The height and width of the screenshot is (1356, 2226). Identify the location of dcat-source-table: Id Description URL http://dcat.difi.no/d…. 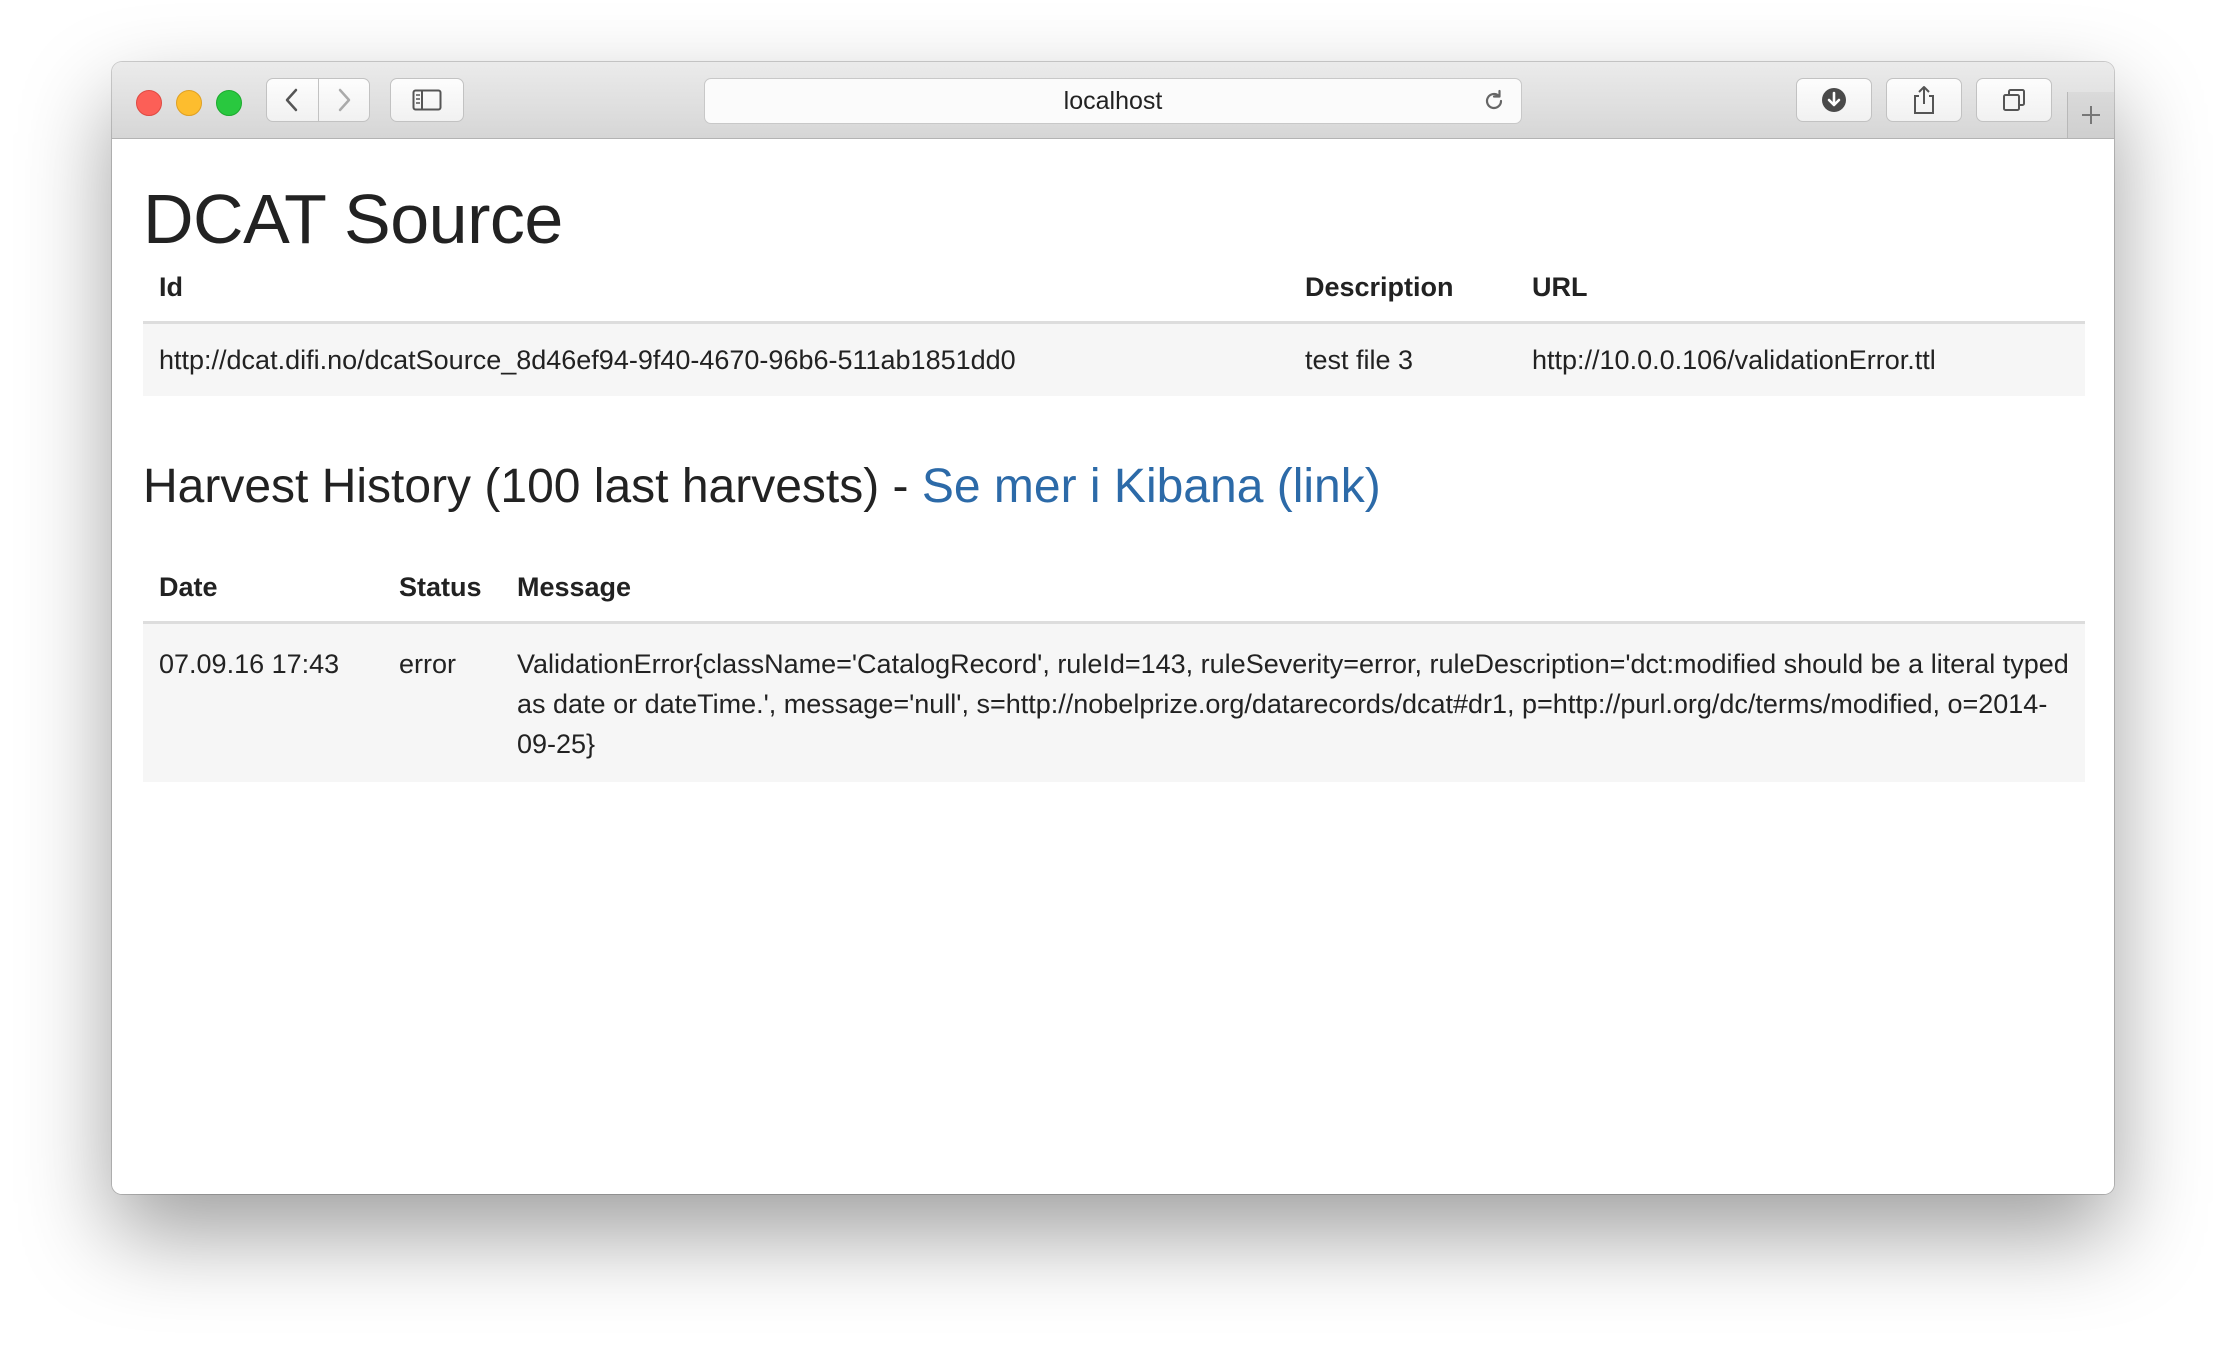
(1114, 324).